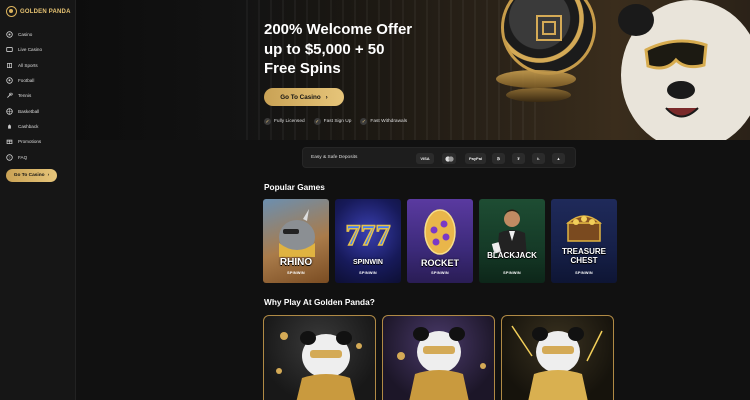 Image resolution: width=750 pixels, height=400 pixels. What do you see at coordinates (439, 157) in the screenshot?
I see `deposits-bar: Easy & Safe Deposits VISA PayPal ₿ ₮ Ł ▲` at bounding box center [439, 157].